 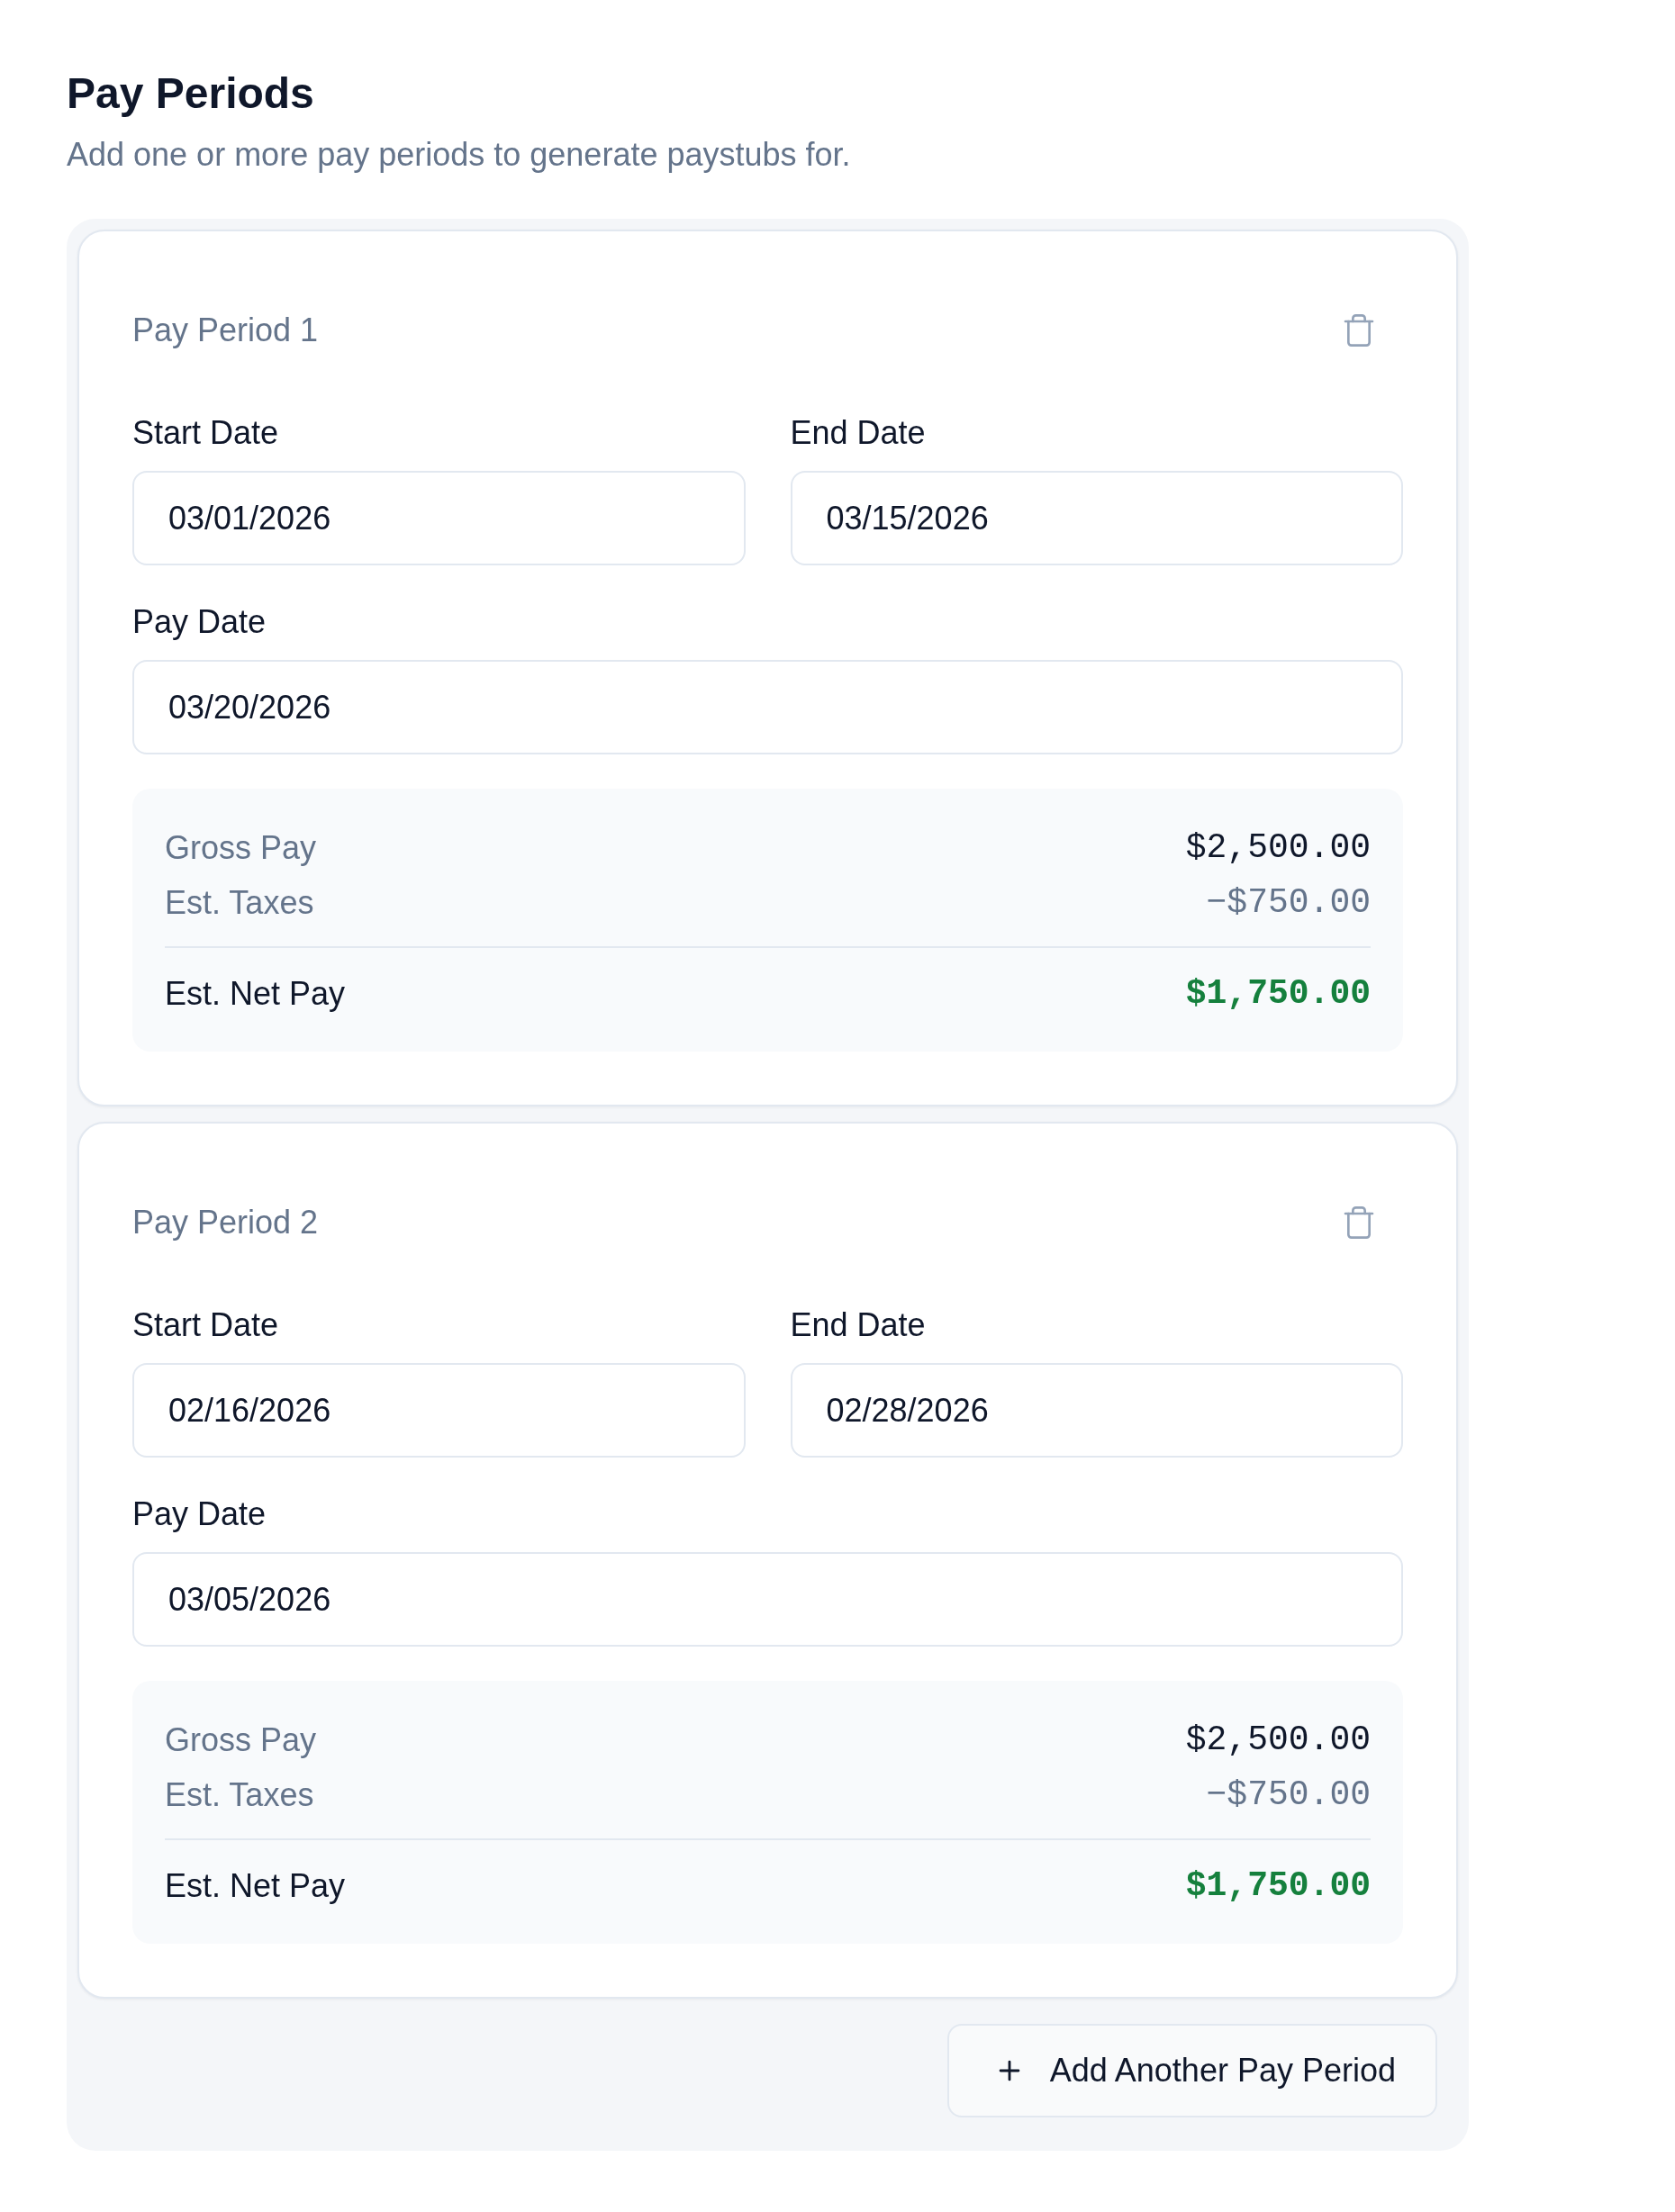 What do you see at coordinates (1096, 1410) in the screenshot?
I see `date-field: 02/28/2026` at bounding box center [1096, 1410].